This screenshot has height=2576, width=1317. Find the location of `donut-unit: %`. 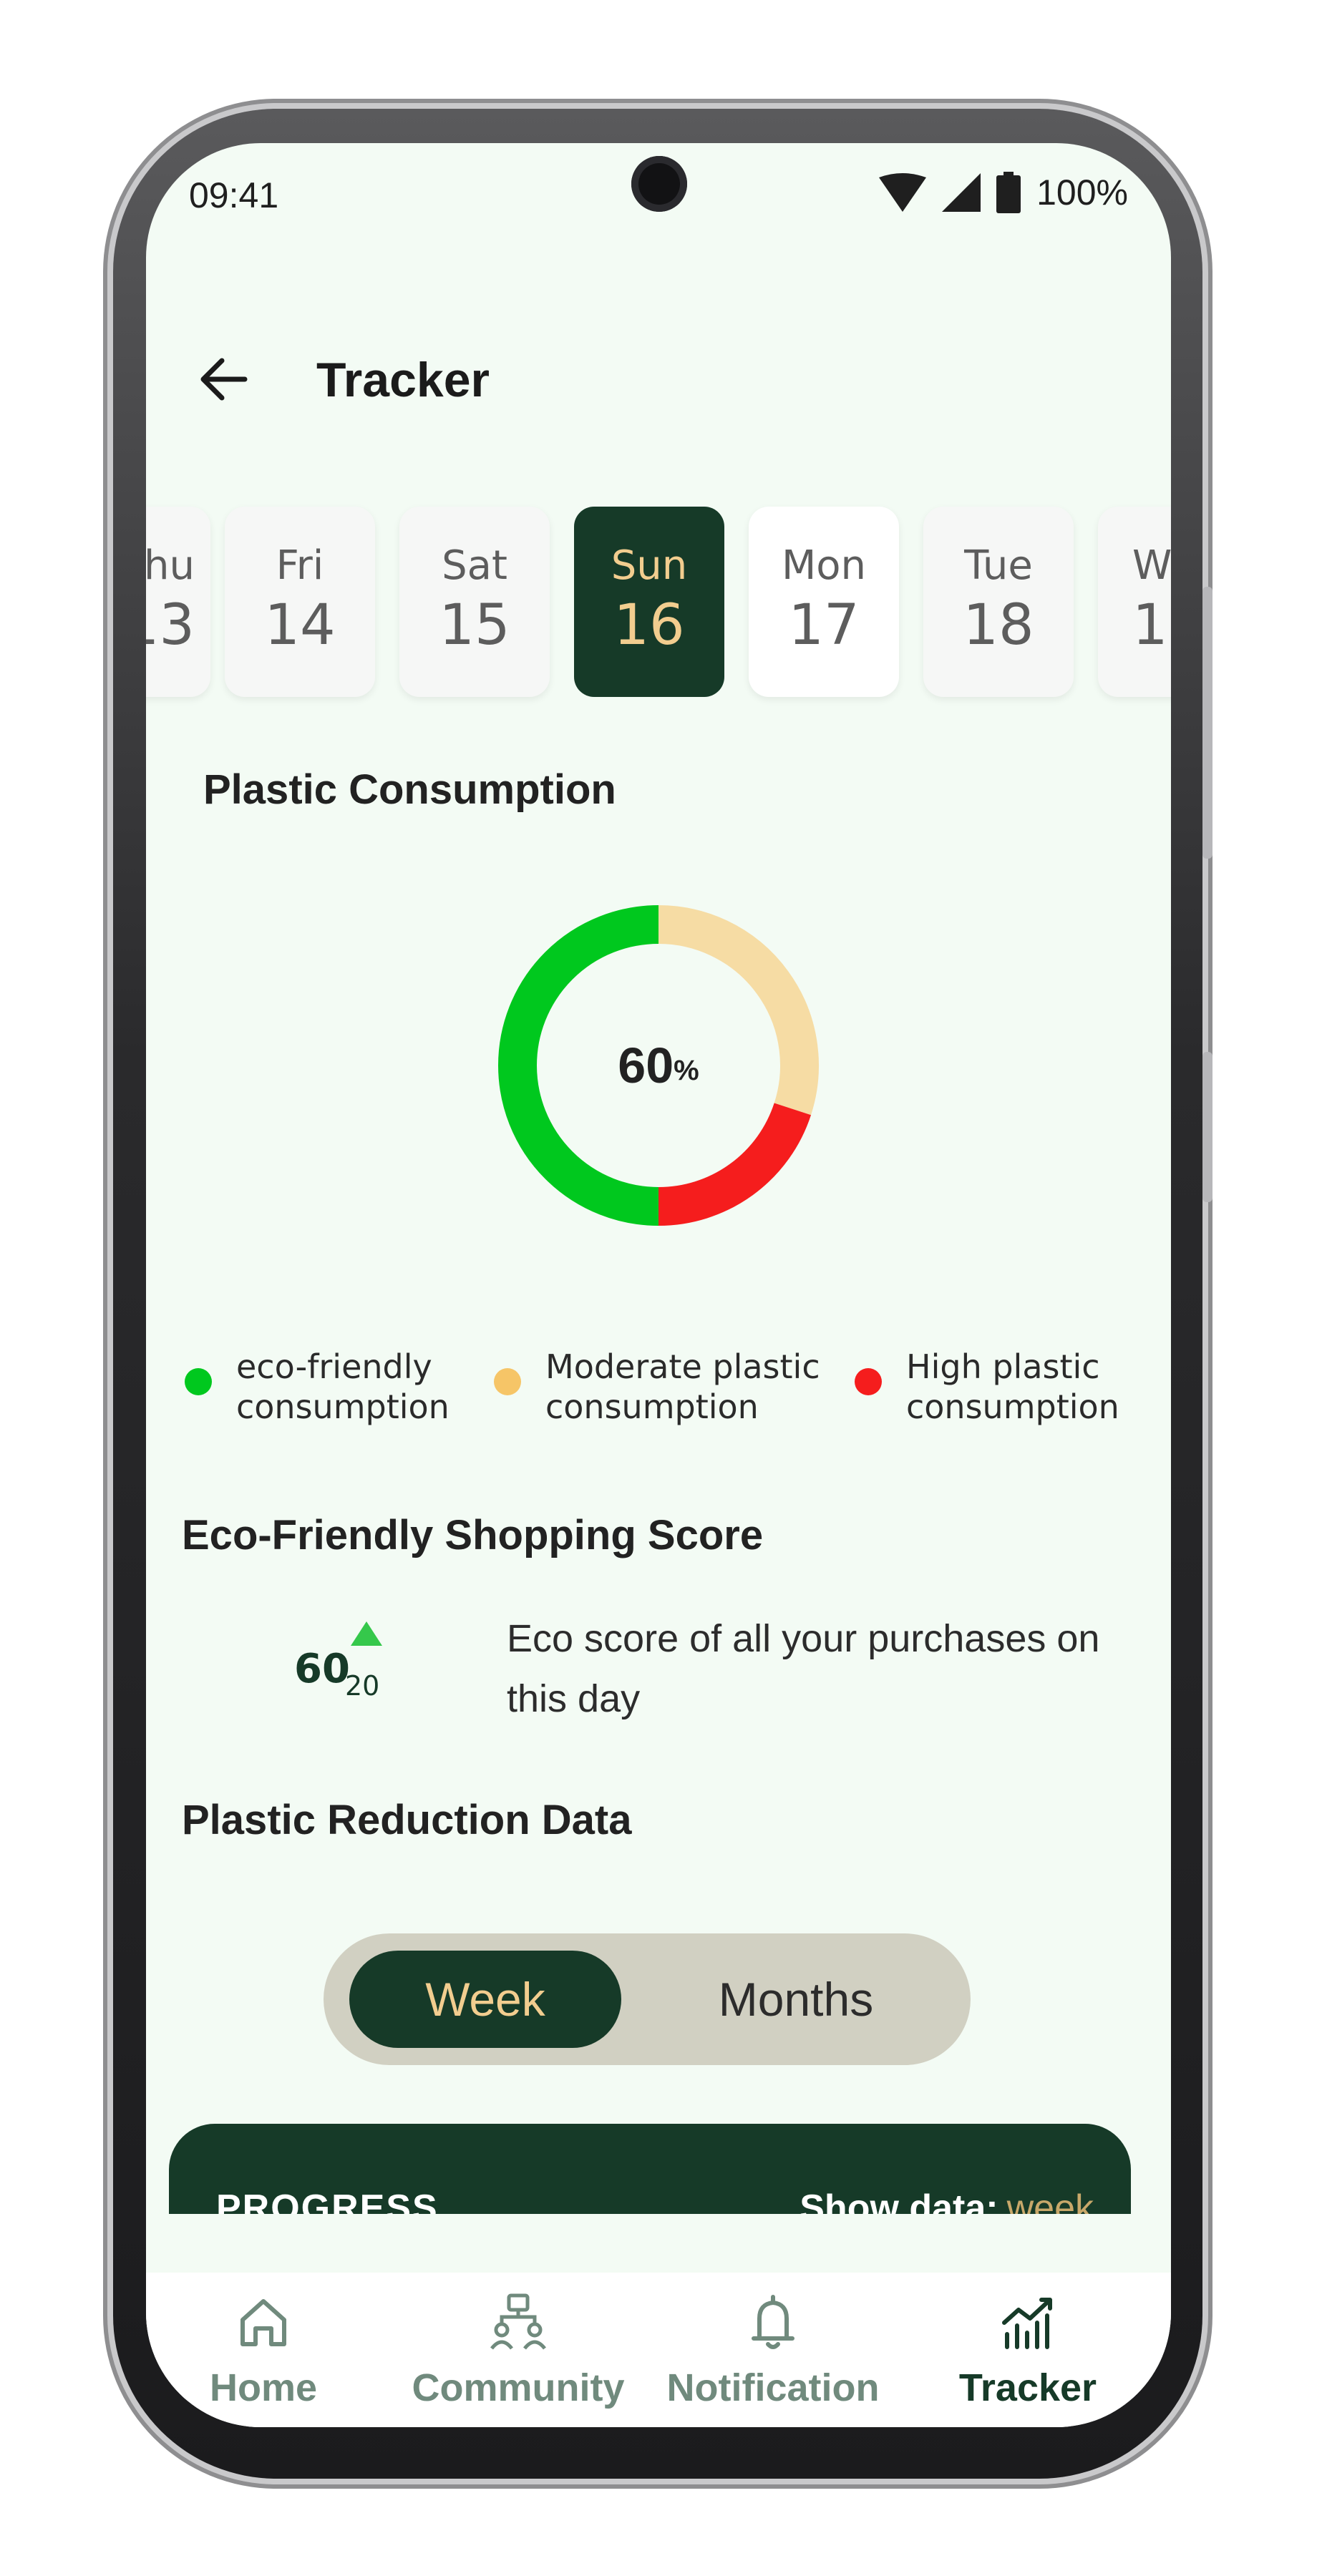

donut-unit: % is located at coordinates (686, 1070).